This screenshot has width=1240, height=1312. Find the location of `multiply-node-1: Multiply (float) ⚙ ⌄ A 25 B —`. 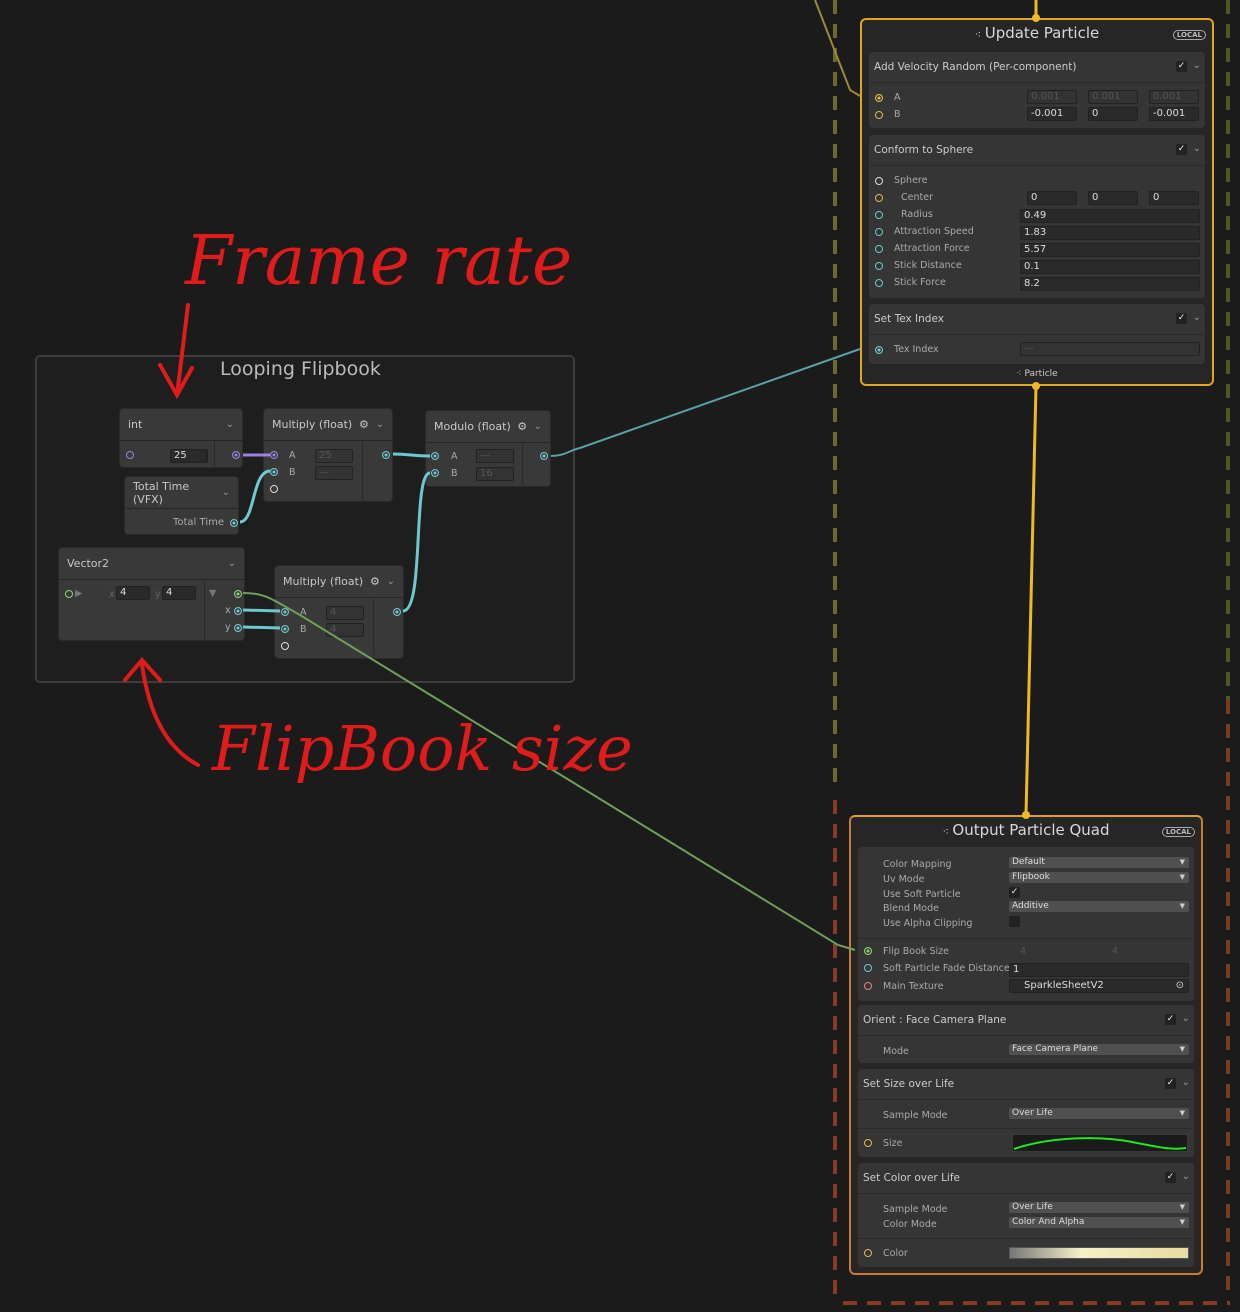

multiply-node-1: Multiply (float) ⚙ ⌄ A 25 B — is located at coordinates (328, 455).